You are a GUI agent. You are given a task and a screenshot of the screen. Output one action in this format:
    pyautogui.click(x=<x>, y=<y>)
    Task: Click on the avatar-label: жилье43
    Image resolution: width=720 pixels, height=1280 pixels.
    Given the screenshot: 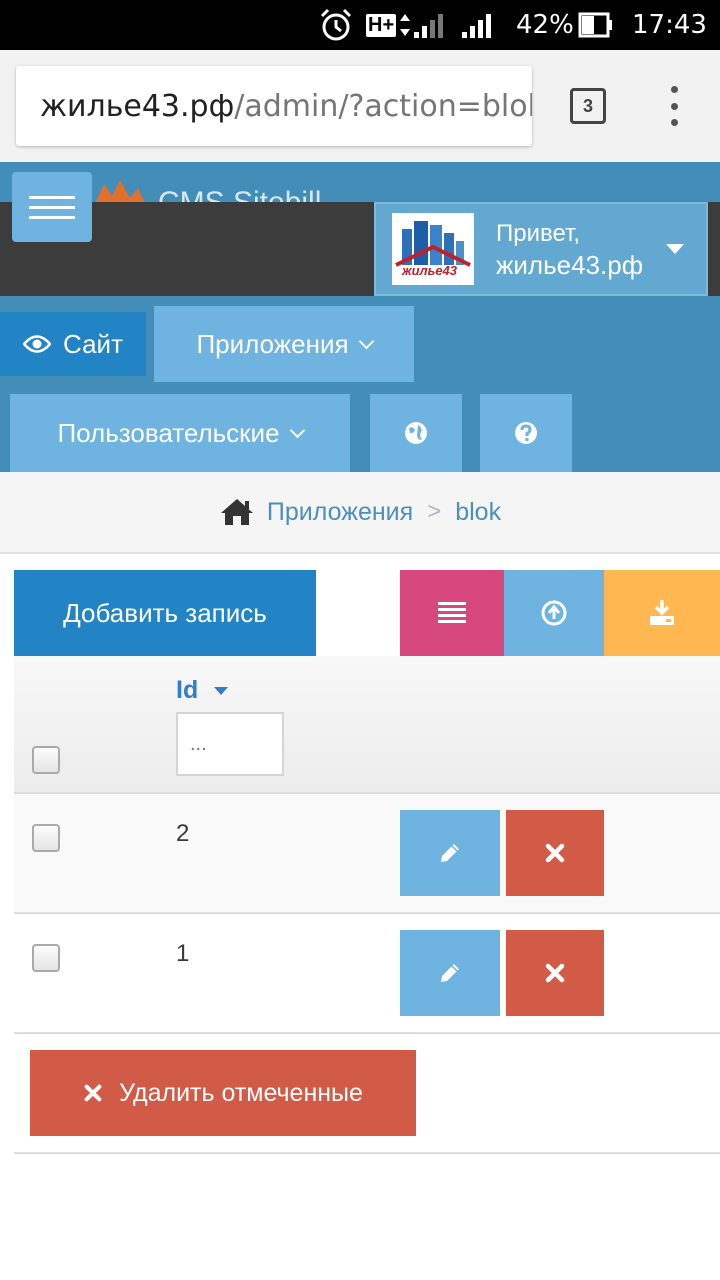 What is the action you would take?
    pyautogui.click(x=430, y=270)
    